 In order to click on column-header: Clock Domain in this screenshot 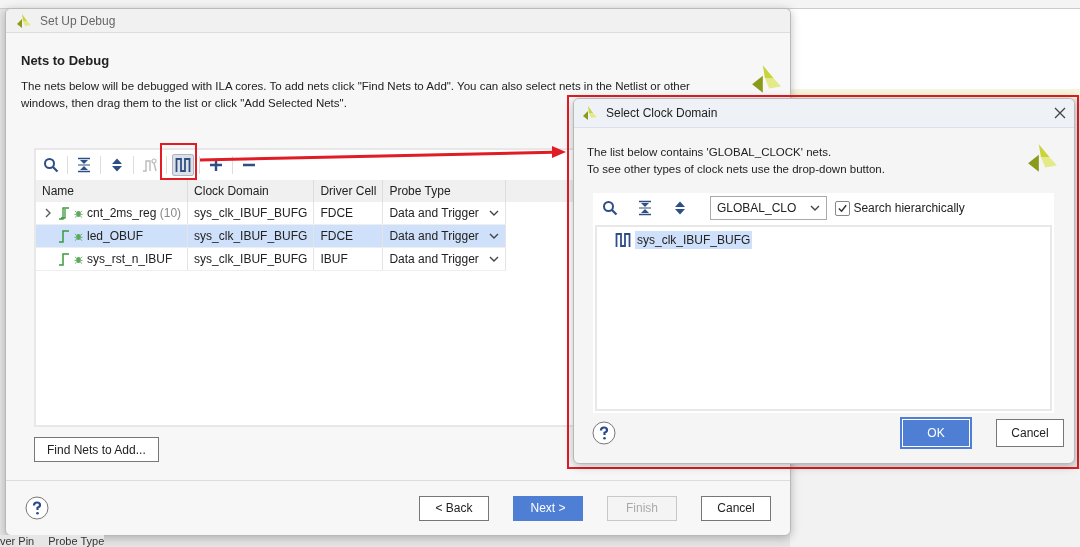, I will do `click(250, 191)`.